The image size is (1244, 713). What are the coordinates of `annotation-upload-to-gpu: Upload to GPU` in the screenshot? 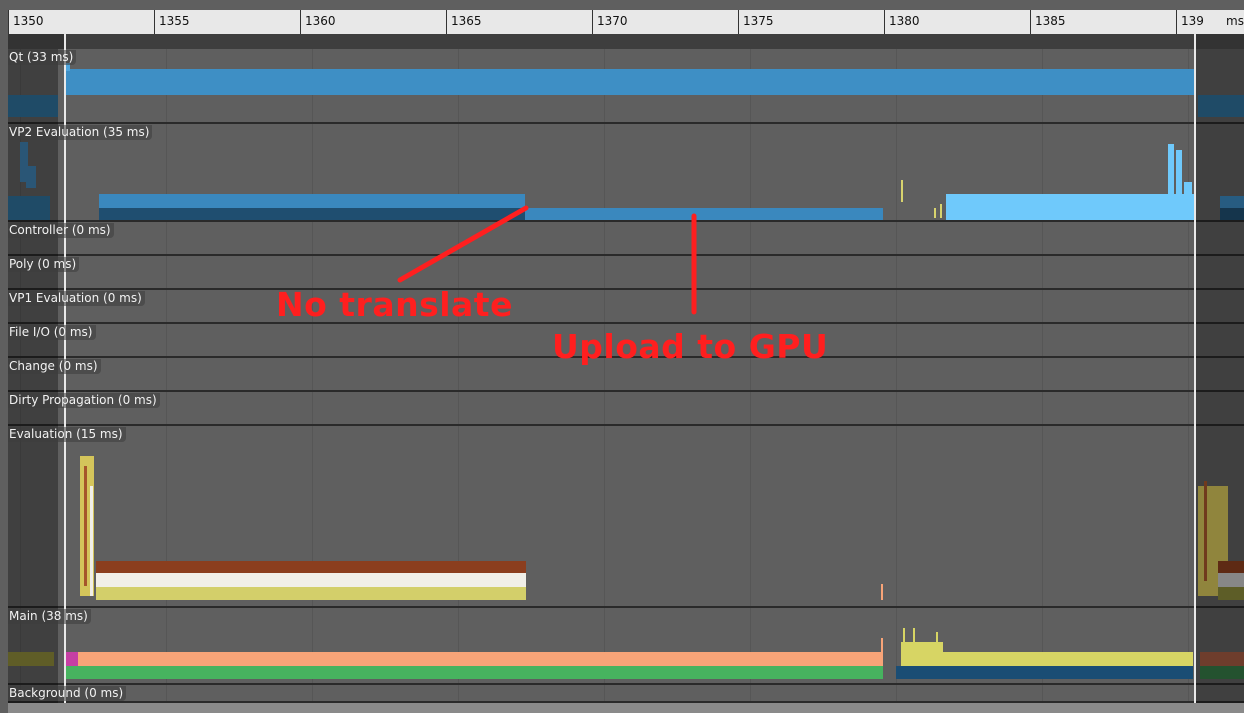 It's located at (690, 346).